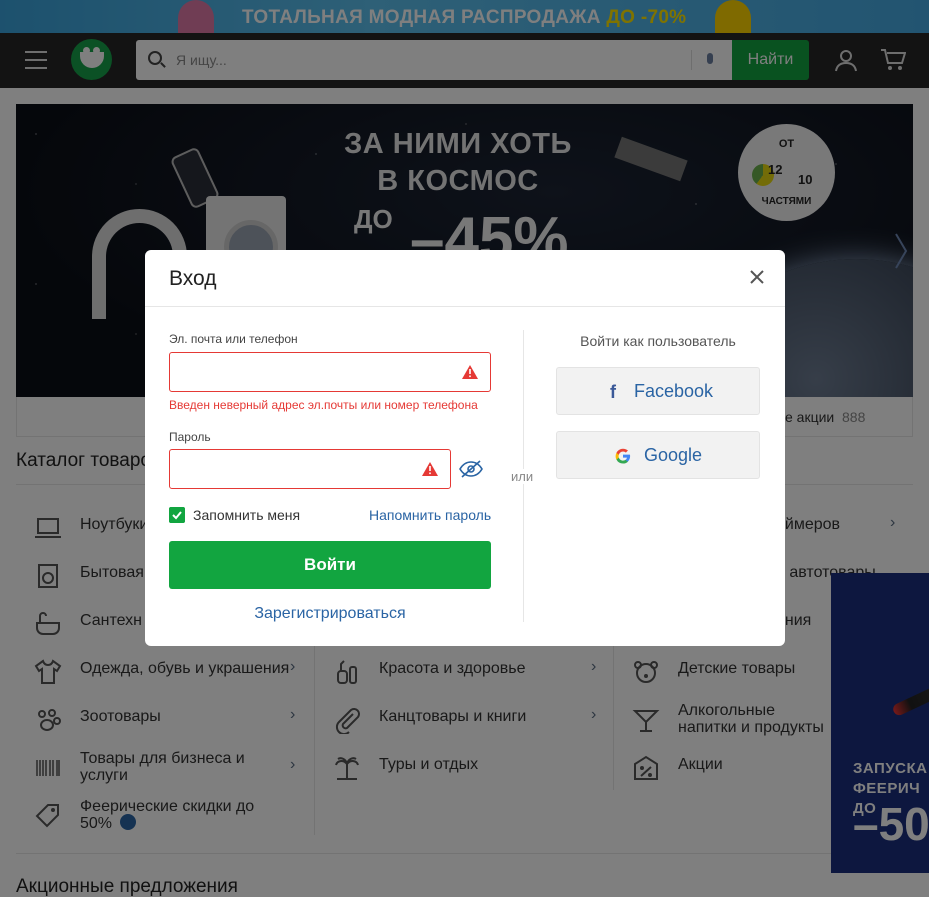  I want to click on google-login-button: Google, so click(658, 455).